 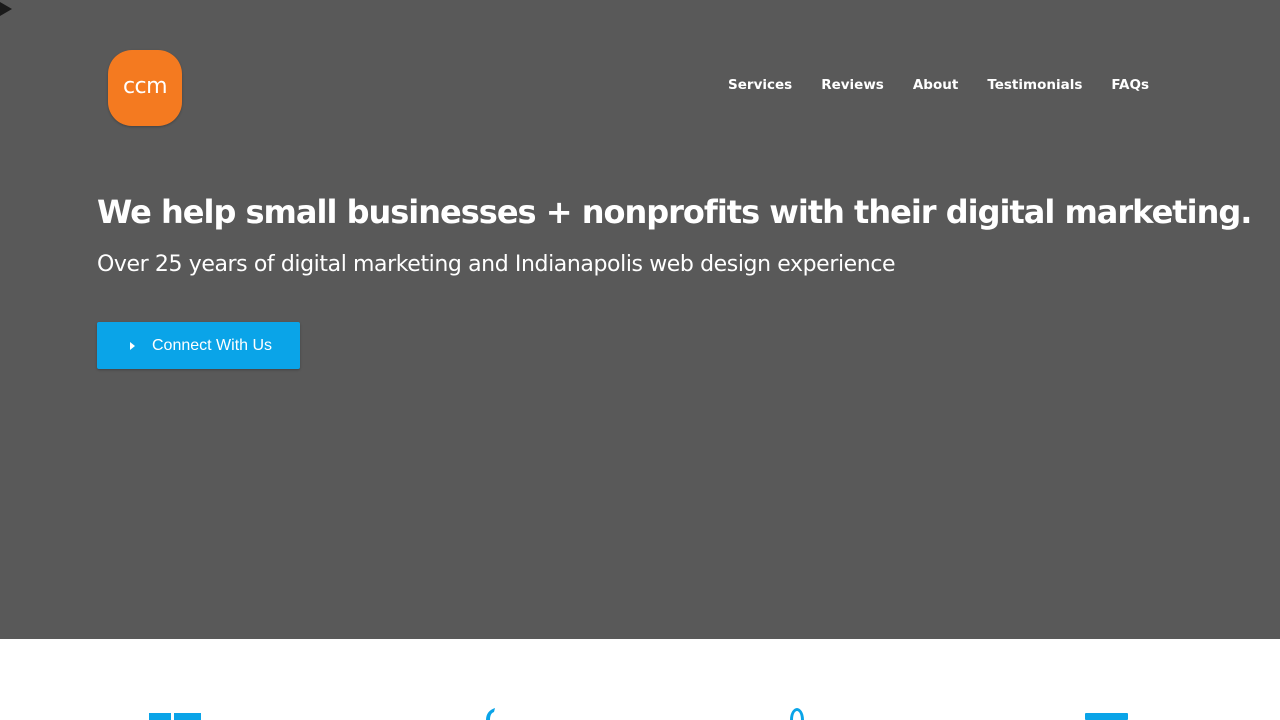 I want to click on layout-icon, so click(x=175, y=716).